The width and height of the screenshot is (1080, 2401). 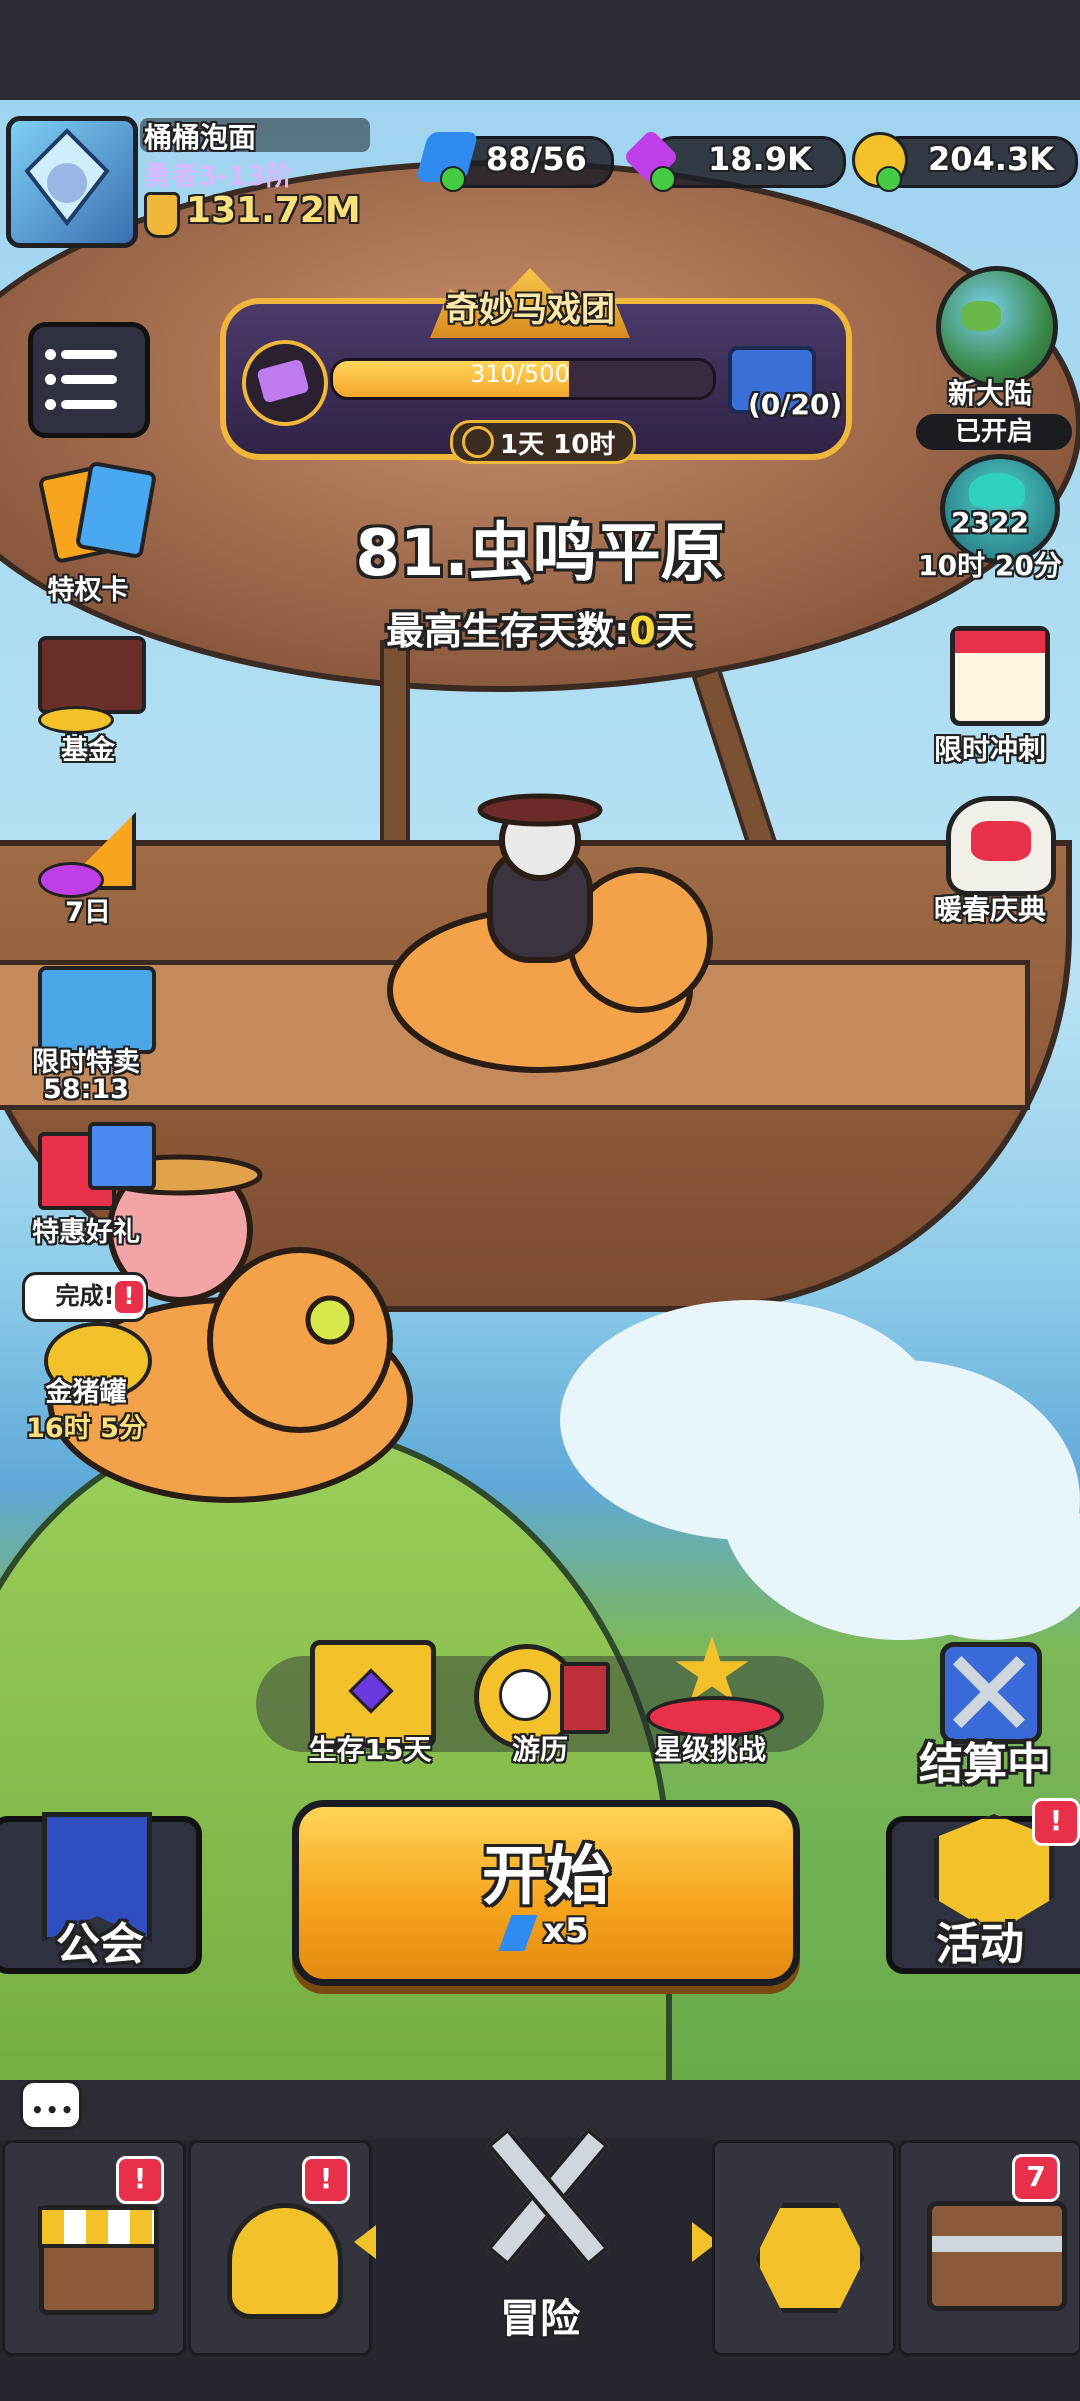 What do you see at coordinates (1001, 841) in the screenshot?
I see `lion-dance-icon` at bounding box center [1001, 841].